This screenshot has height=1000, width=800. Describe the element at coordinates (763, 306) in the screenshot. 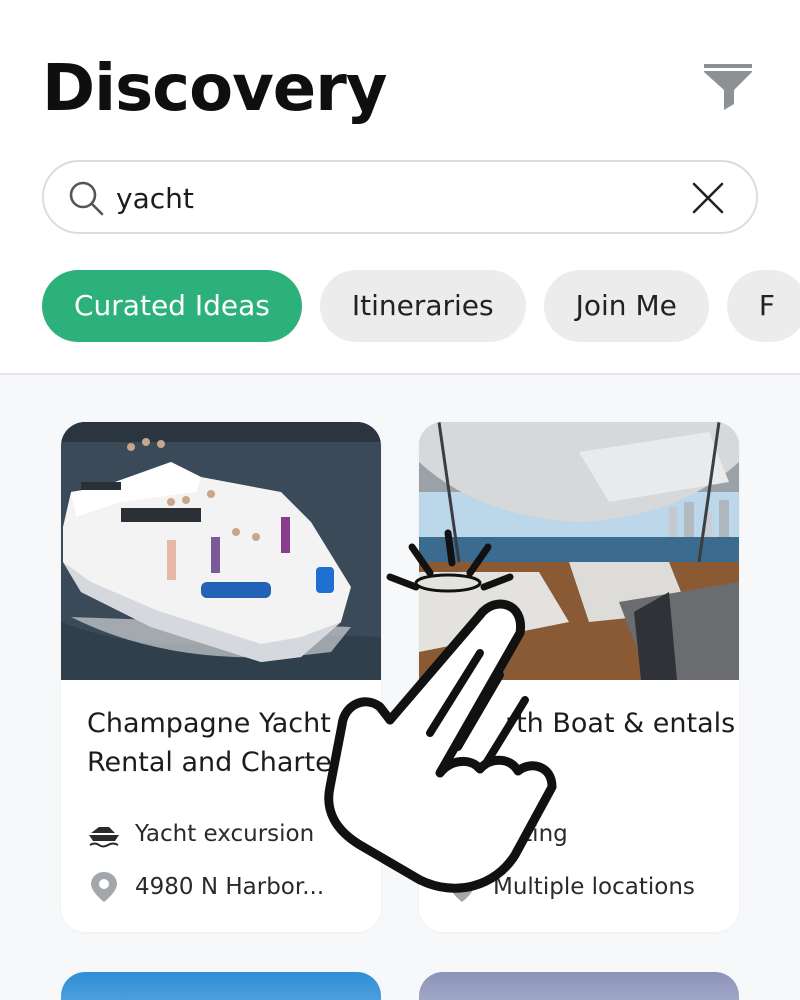

I see `chip-more: F` at that location.